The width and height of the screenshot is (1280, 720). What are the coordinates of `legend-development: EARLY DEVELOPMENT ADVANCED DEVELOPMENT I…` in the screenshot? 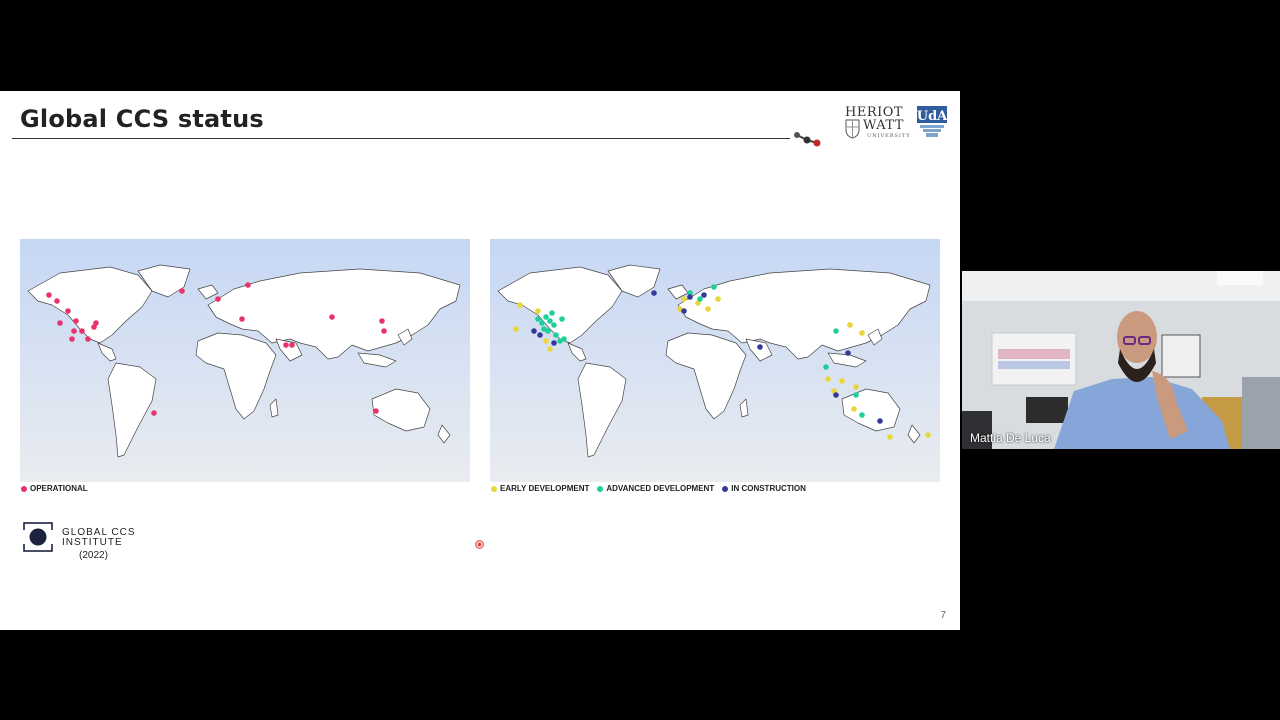 It's located at (648, 488).